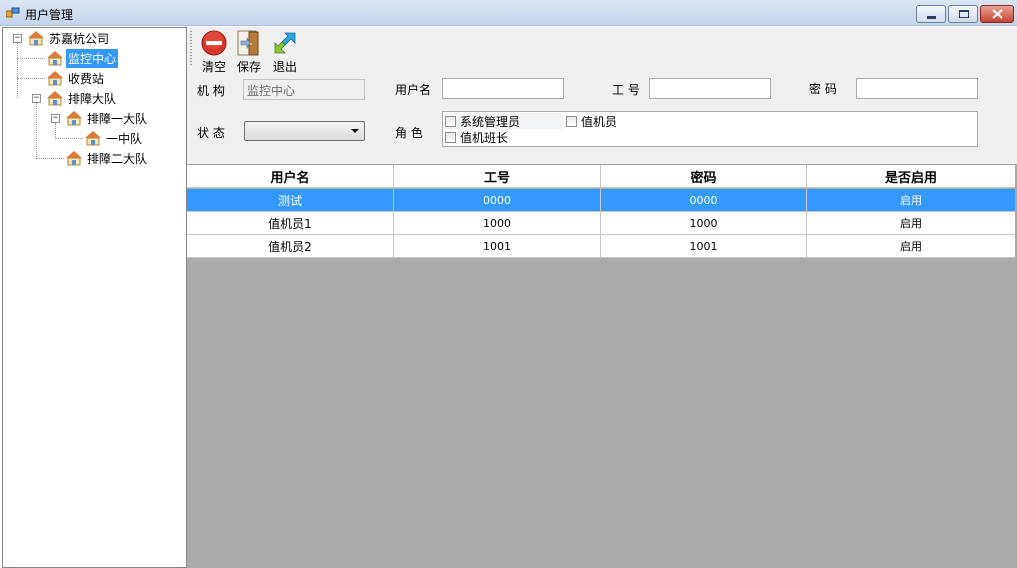 The height and width of the screenshot is (568, 1017). What do you see at coordinates (599, 121) in the screenshot?
I see `role-operator-label: 值机员` at bounding box center [599, 121].